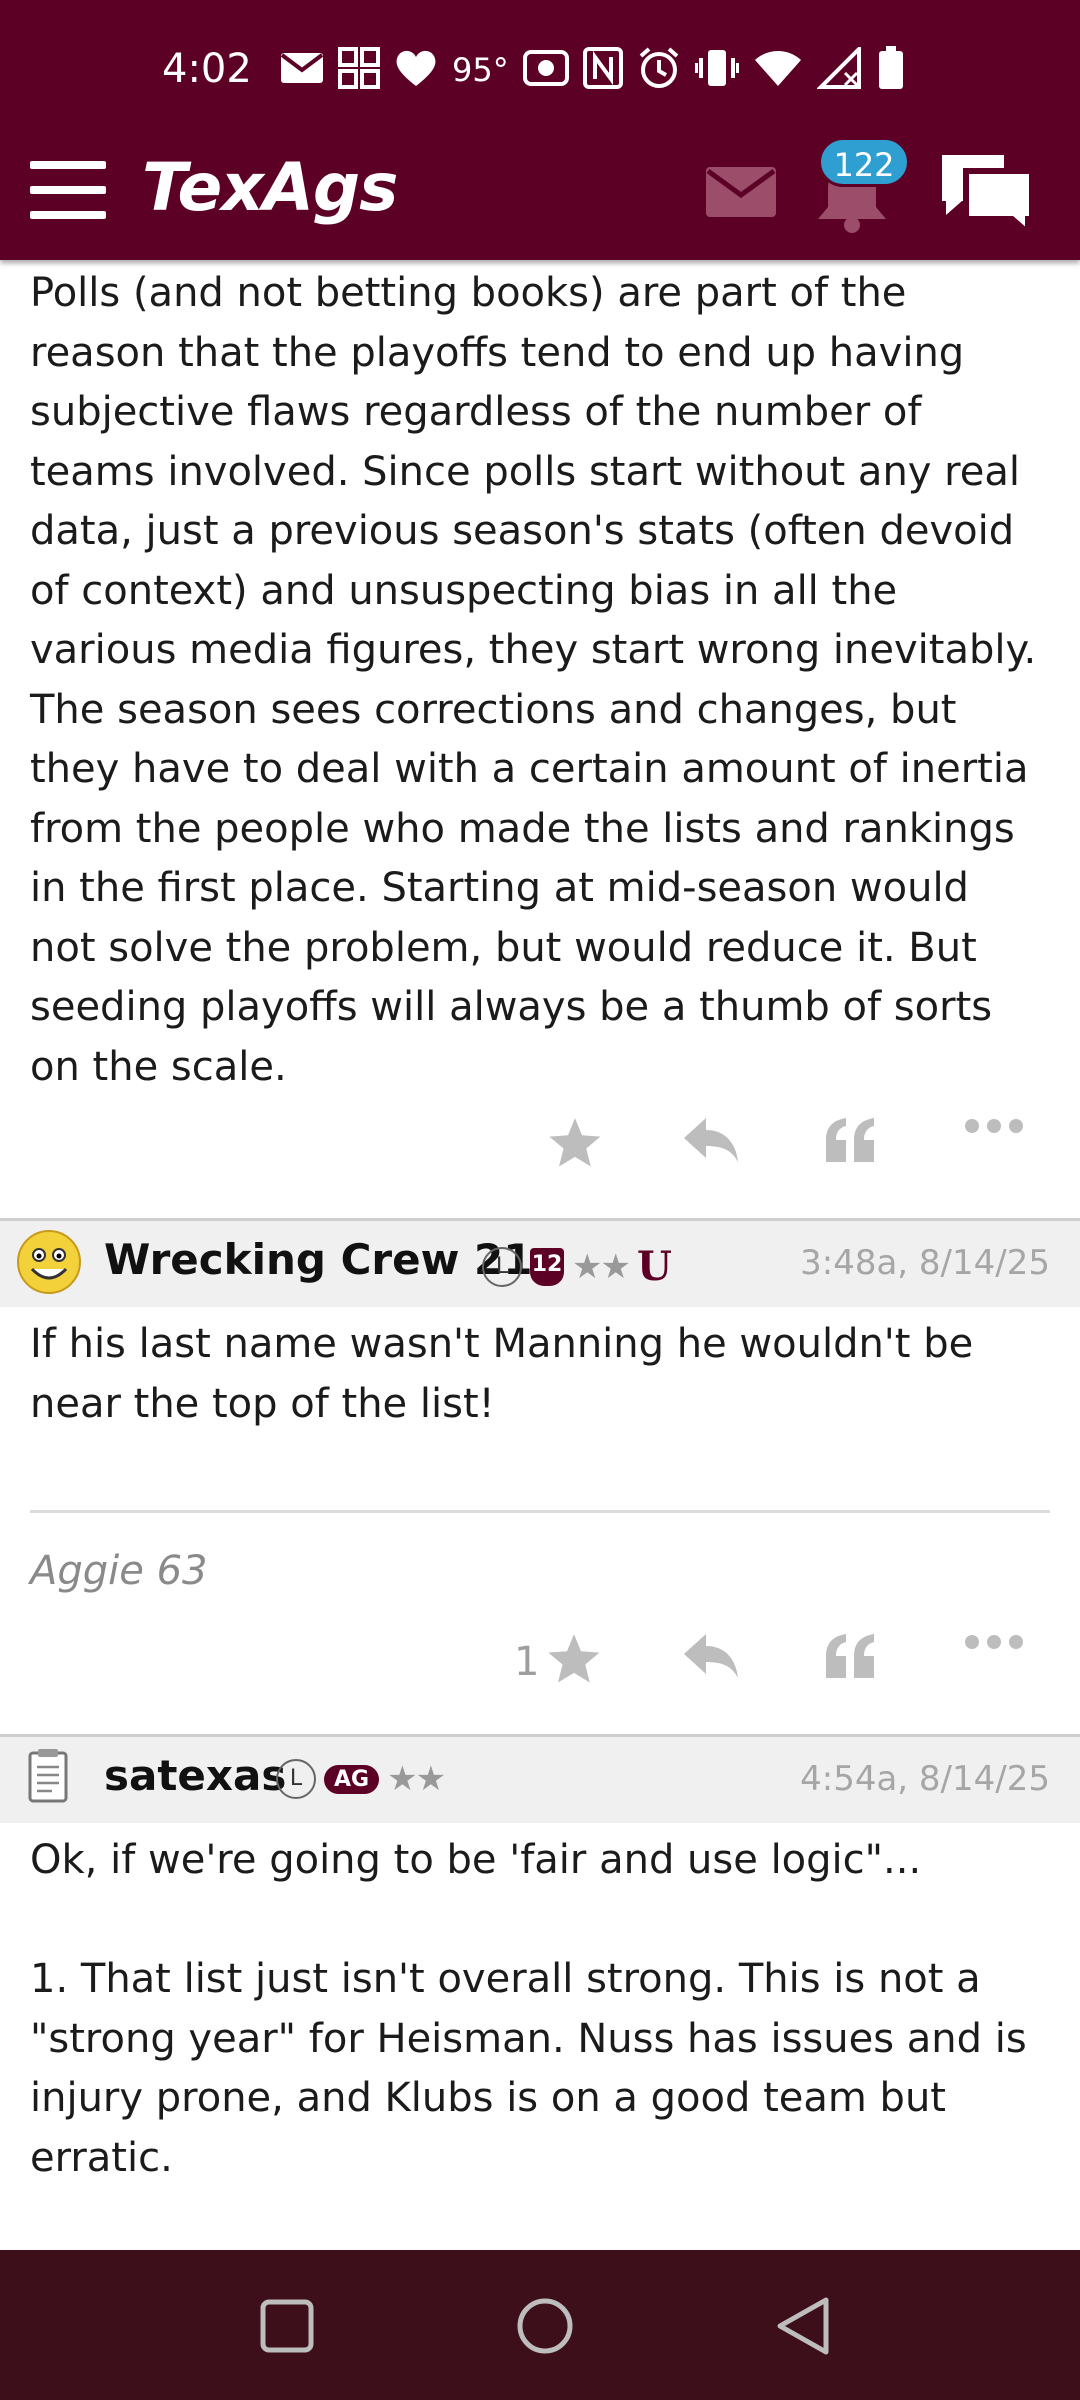 The width and height of the screenshot is (1080, 2400). What do you see at coordinates (545, 2328) in the screenshot?
I see `home-icon` at bounding box center [545, 2328].